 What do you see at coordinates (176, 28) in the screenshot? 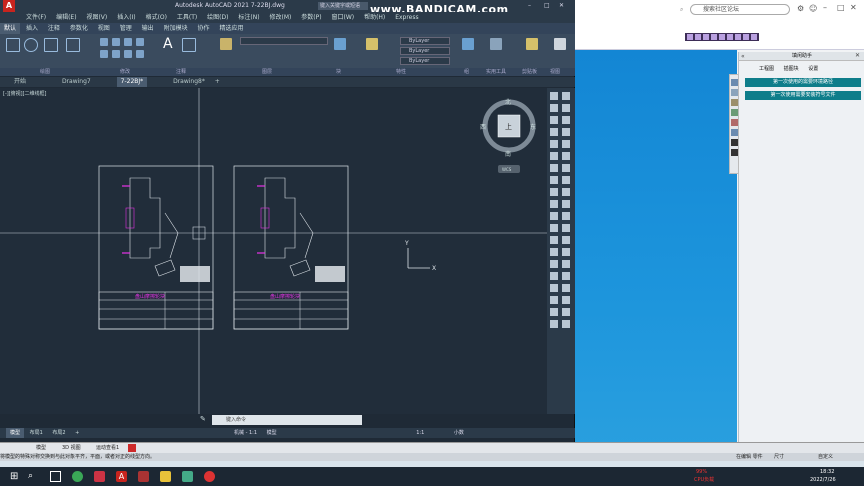
I see `tab-addins: 附加模块` at bounding box center [176, 28].